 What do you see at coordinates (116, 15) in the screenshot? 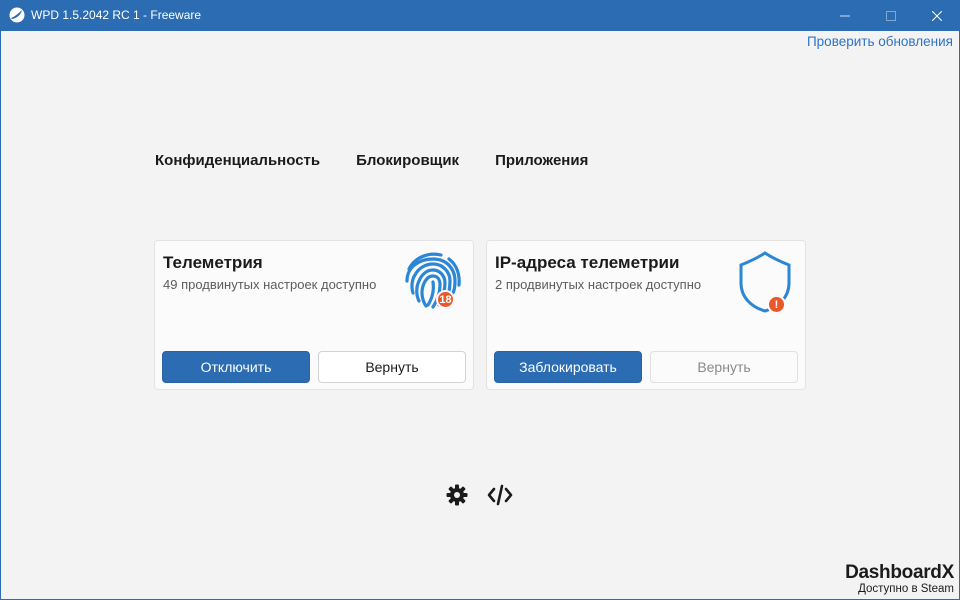
I see `window-title: WPD 1.5.2042 RC 1 - Freeware` at bounding box center [116, 15].